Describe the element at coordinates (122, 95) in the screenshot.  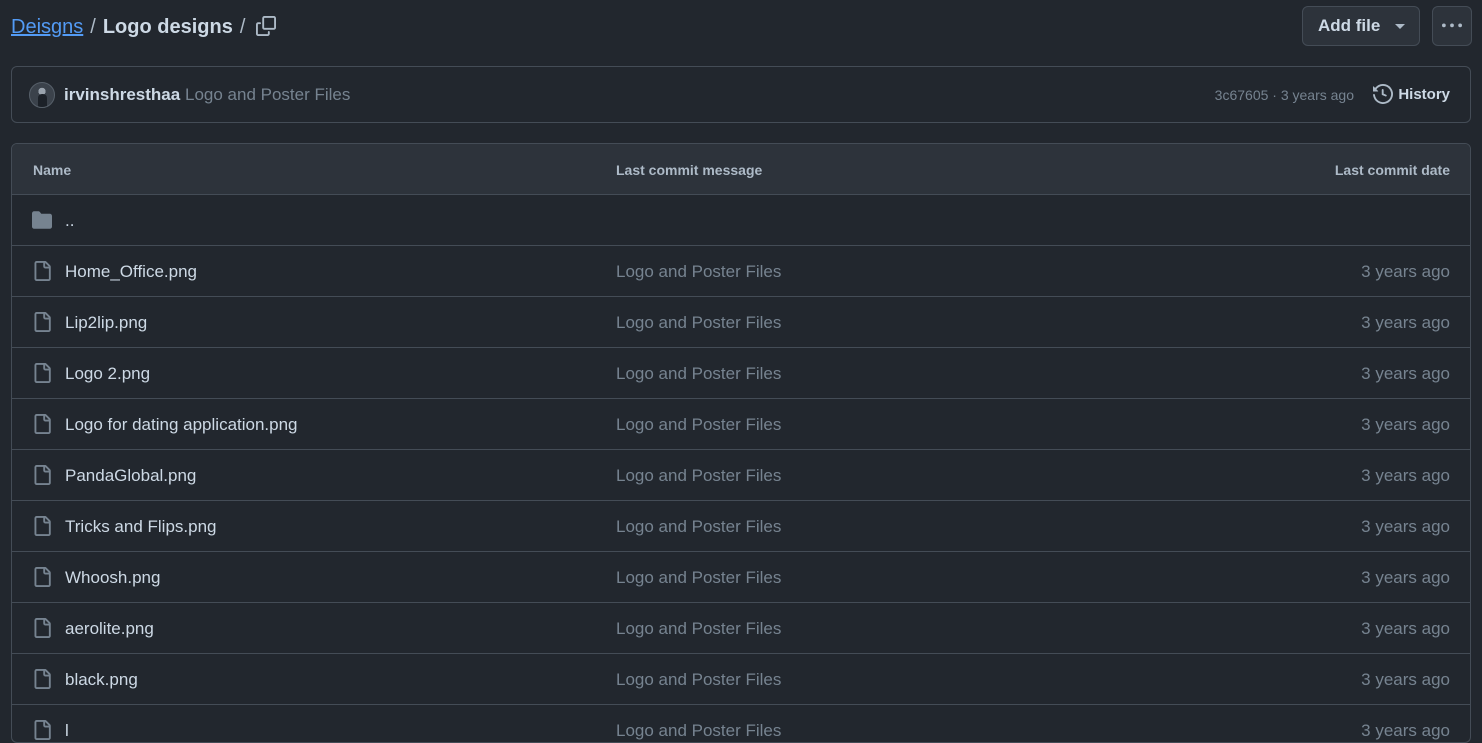
I see `commit-author-link: irvinshresthaa` at that location.